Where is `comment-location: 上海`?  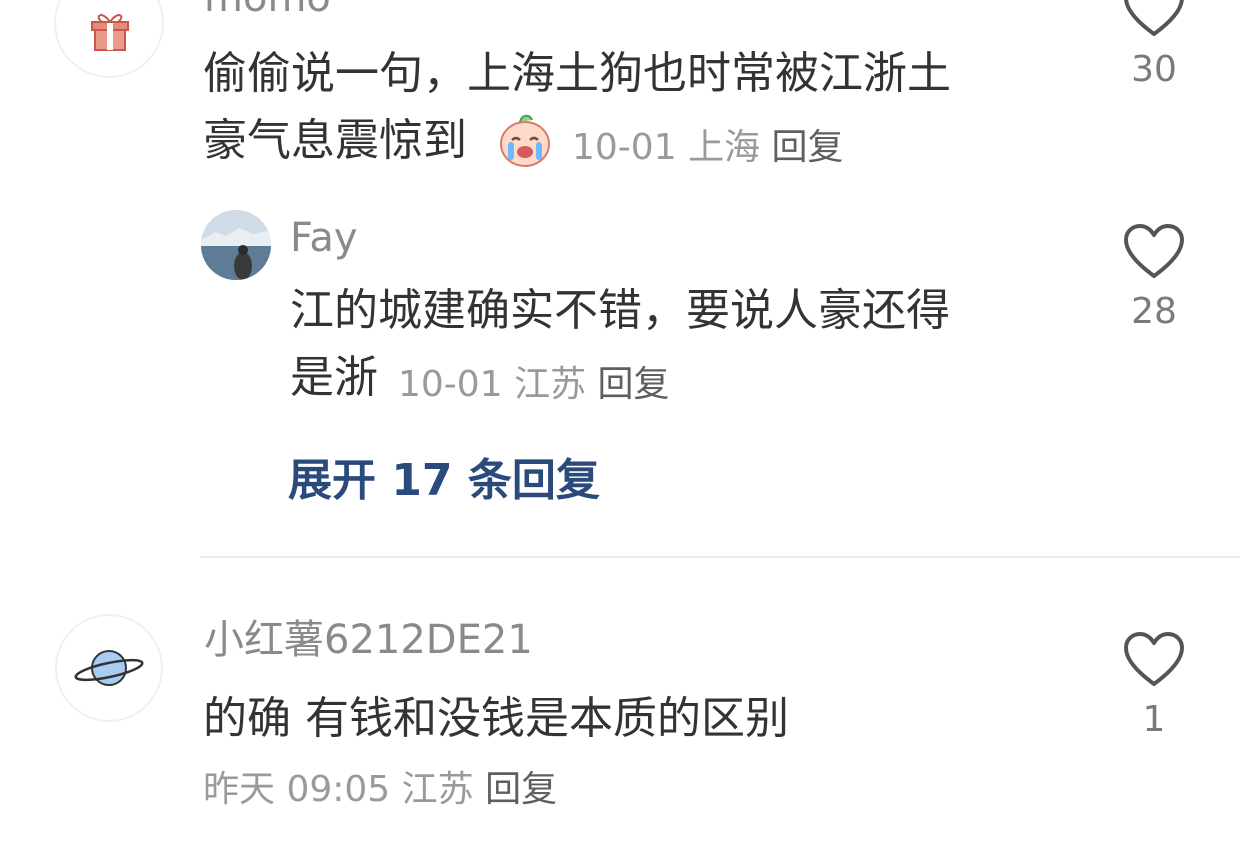
comment-location: 上海 is located at coordinates (724, 147).